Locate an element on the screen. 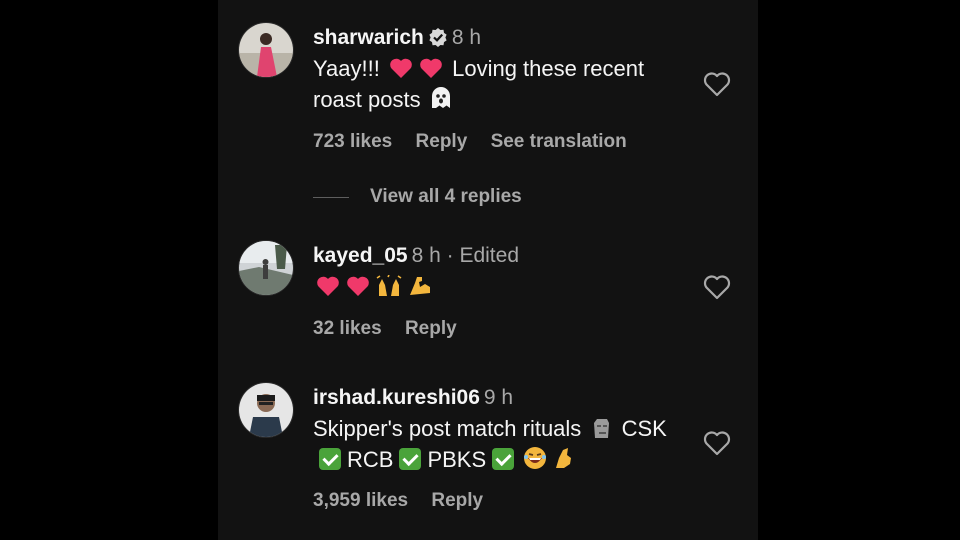 The image size is (960, 540). view-replies: View all 4 replies is located at coordinates (417, 197).